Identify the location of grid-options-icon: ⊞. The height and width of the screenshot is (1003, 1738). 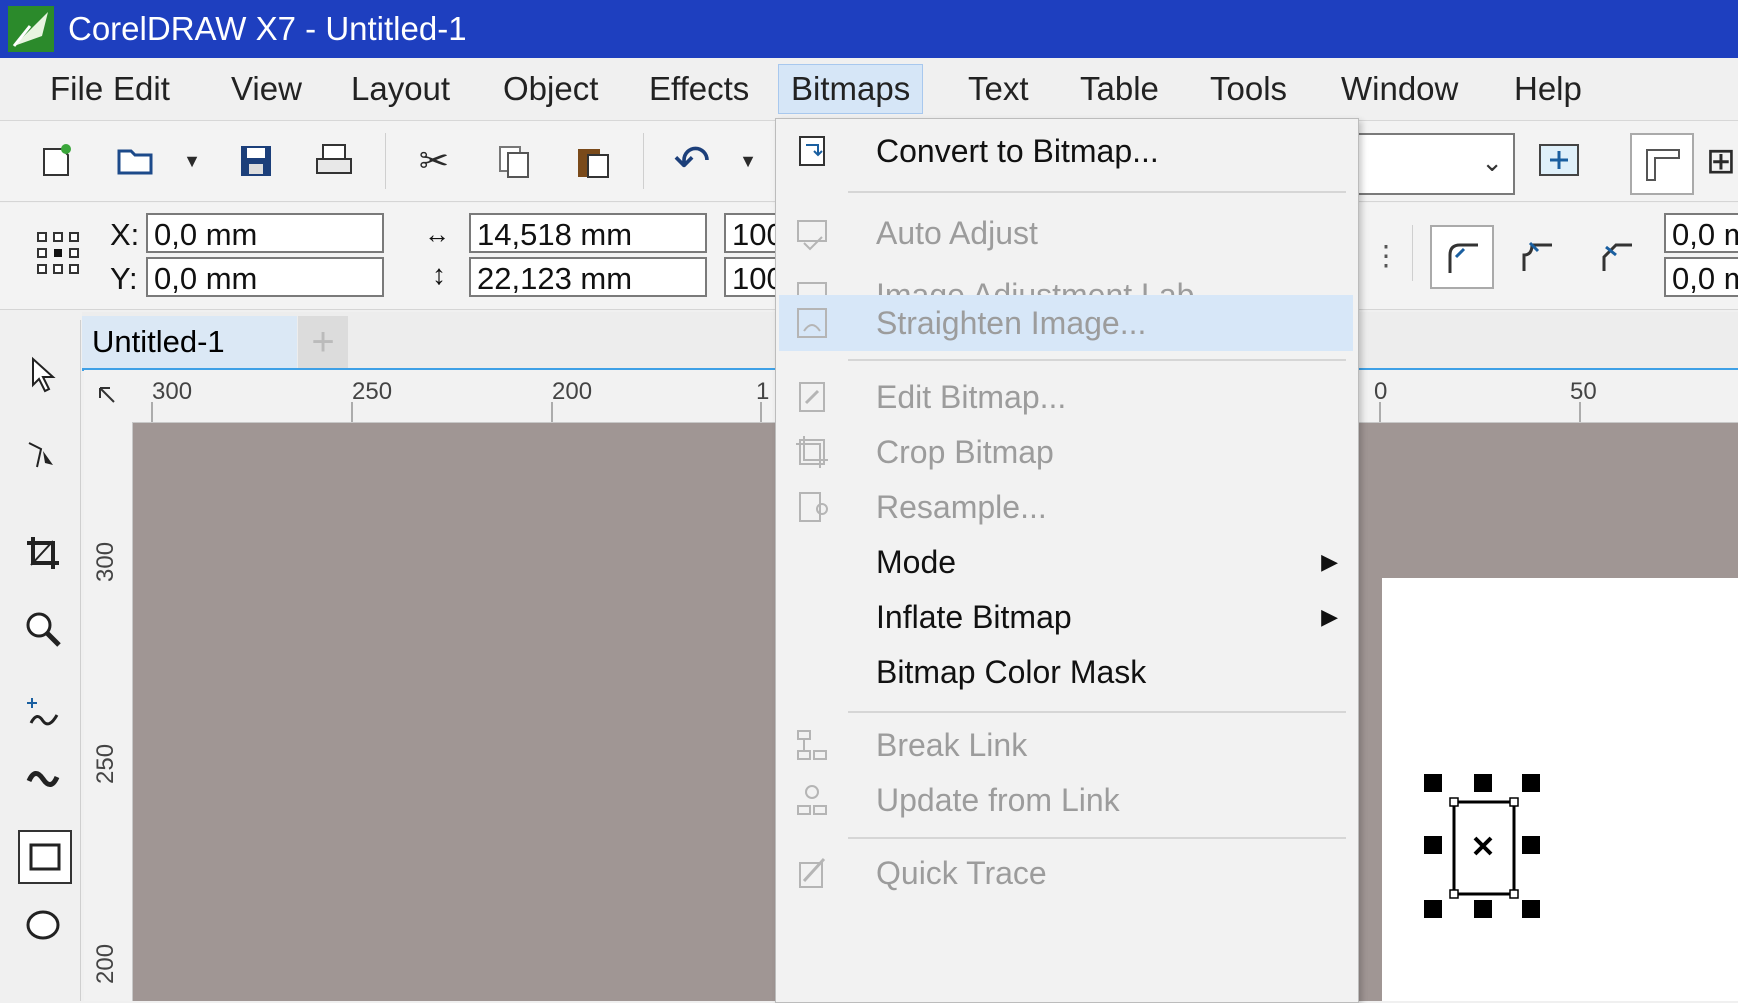
(1721, 161).